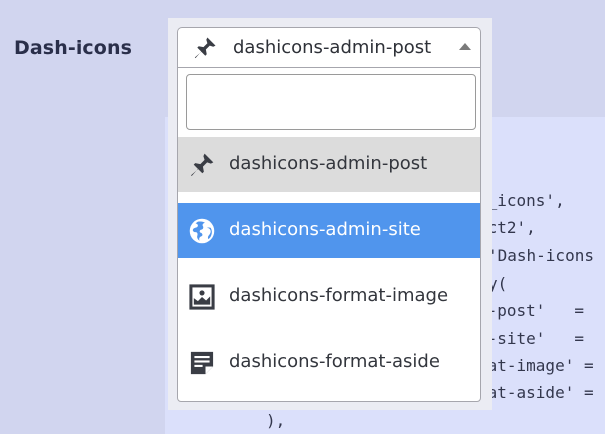  I want to click on code-line: ),, so click(276, 420).